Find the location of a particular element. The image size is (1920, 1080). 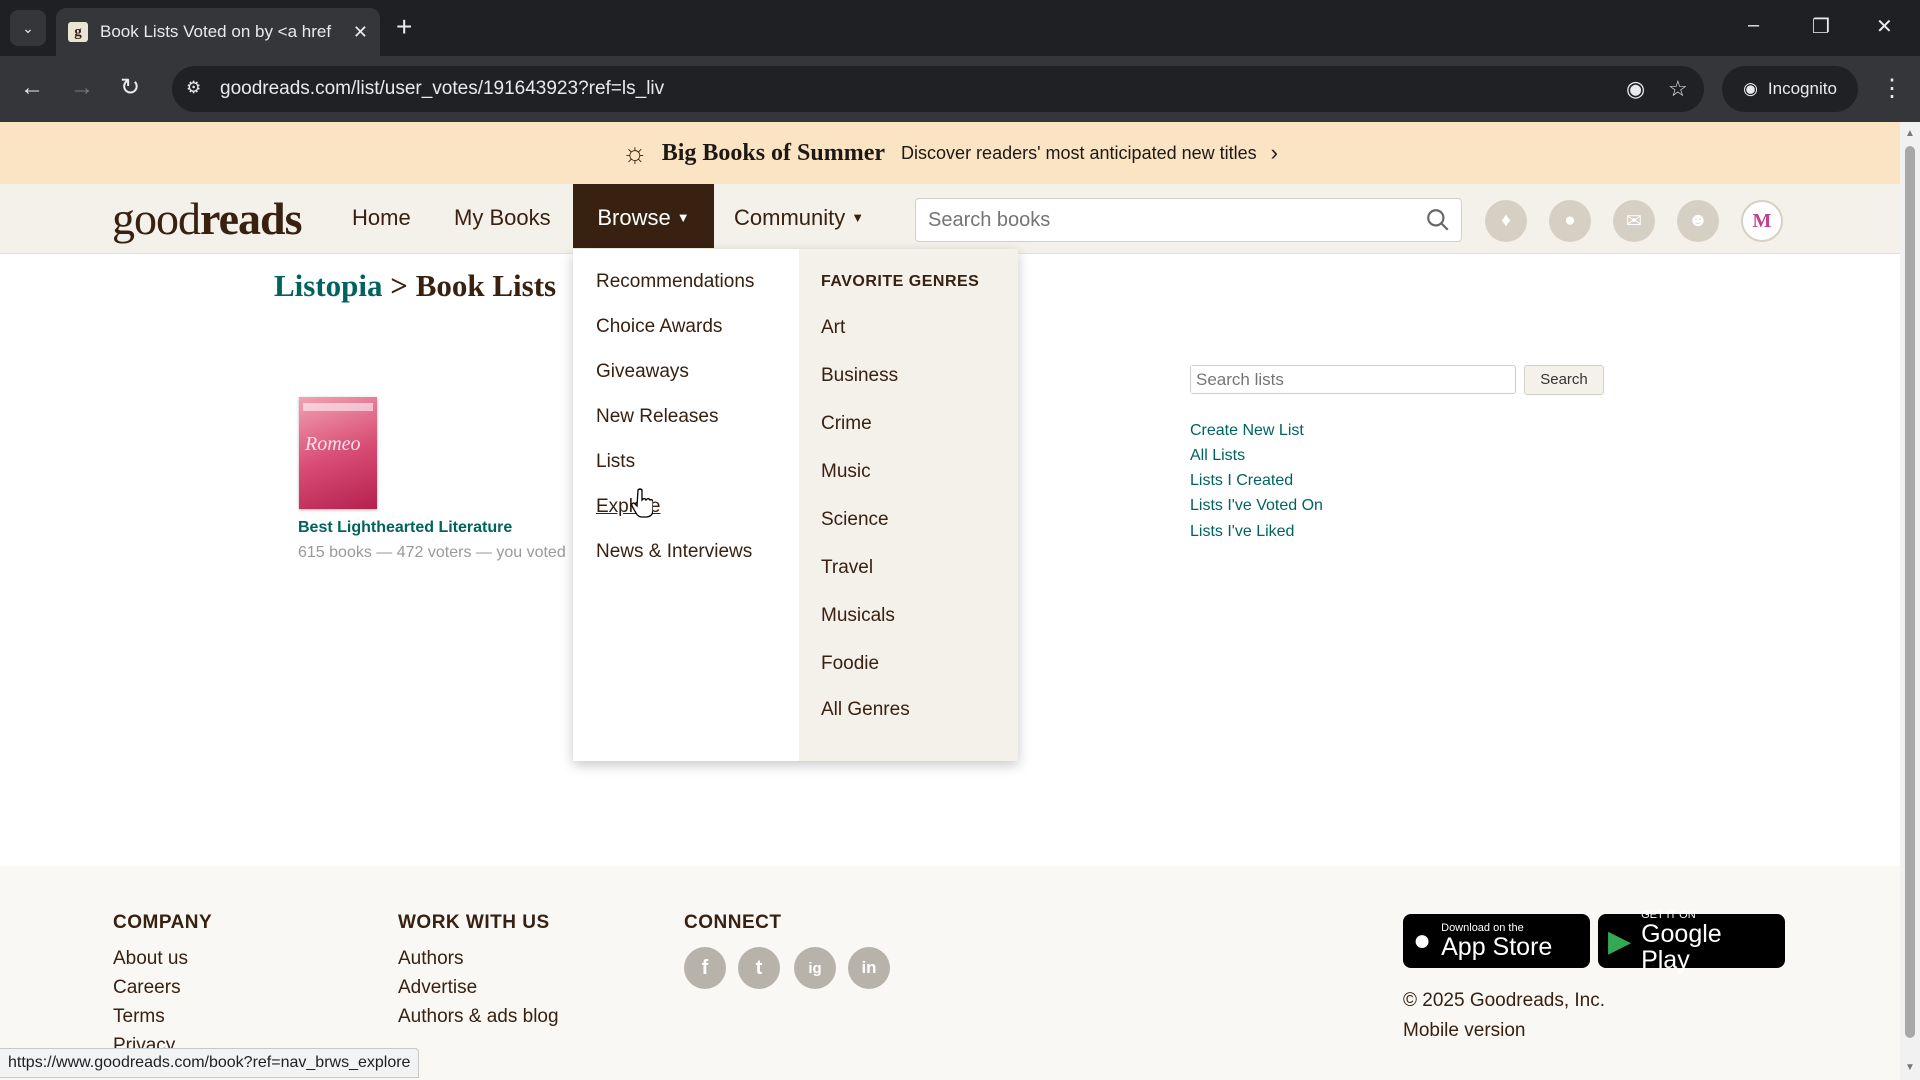

book-search-input is located at coordinates (1156, 220).